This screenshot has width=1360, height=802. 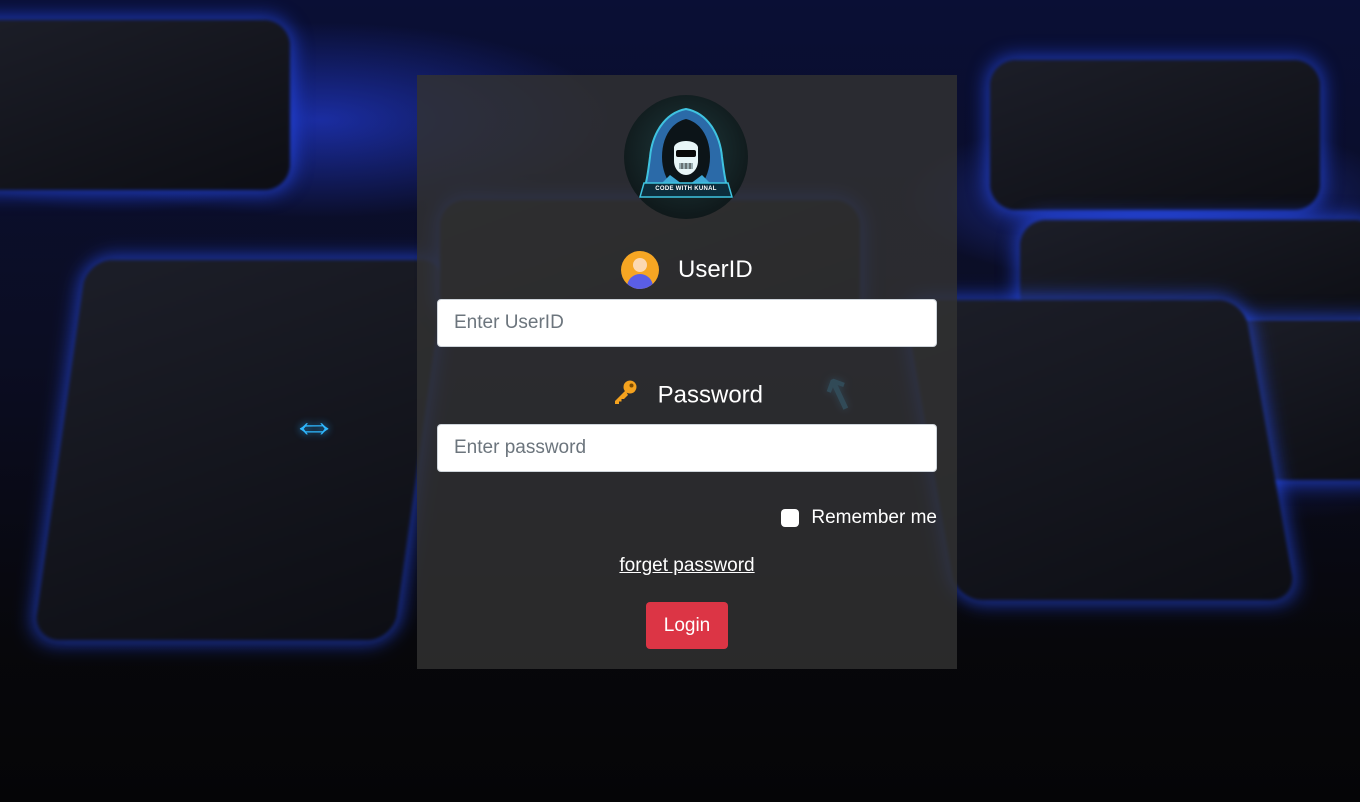 I want to click on password-input, so click(x=687, y=448).